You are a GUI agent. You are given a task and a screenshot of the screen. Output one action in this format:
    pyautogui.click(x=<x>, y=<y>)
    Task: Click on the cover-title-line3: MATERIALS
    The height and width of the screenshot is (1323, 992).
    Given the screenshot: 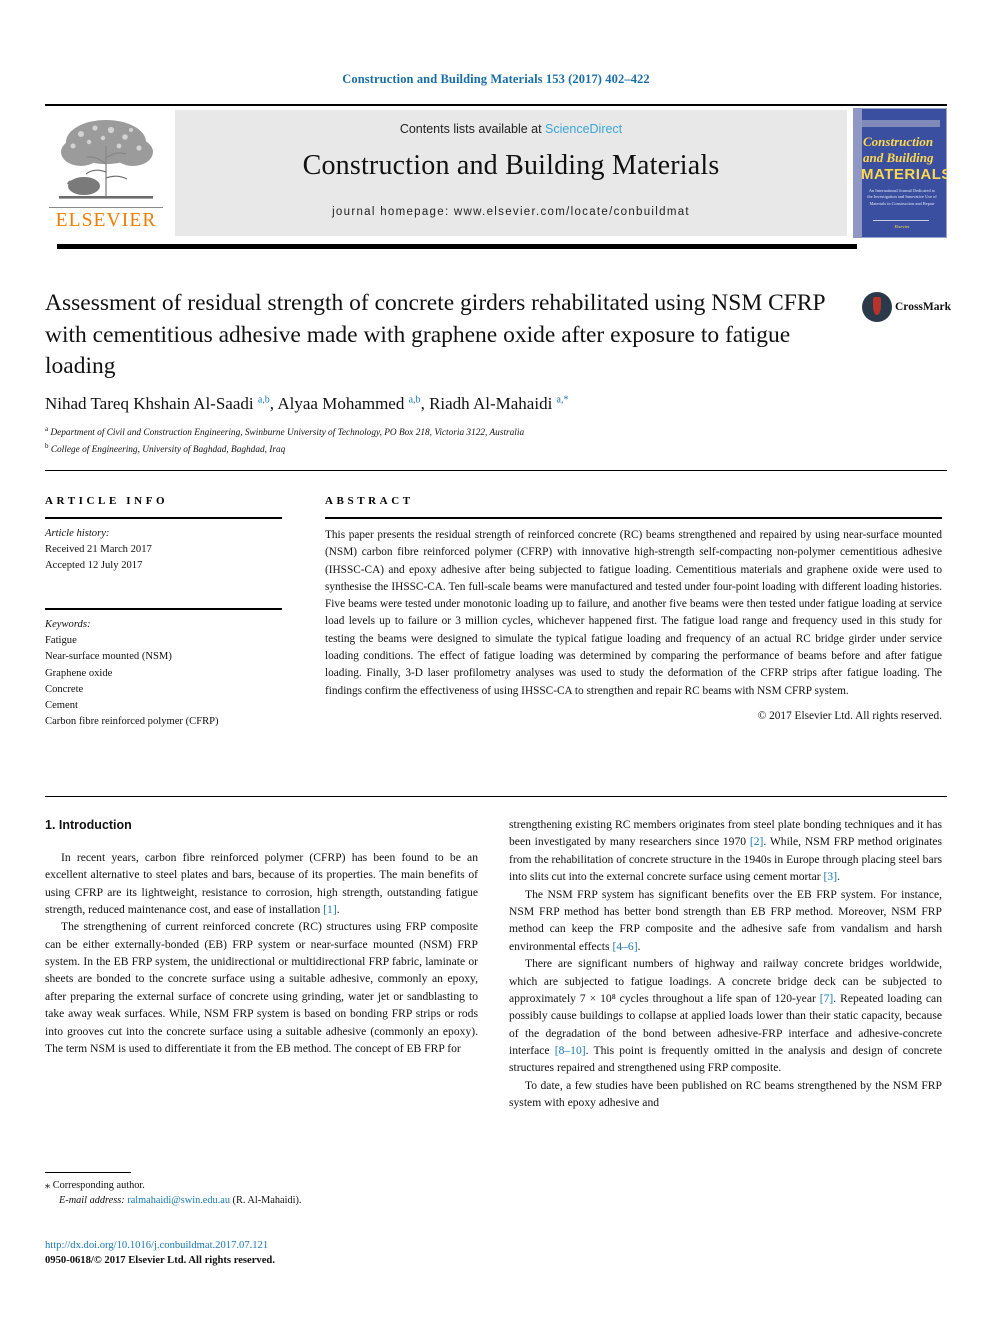 What is the action you would take?
    pyautogui.click(x=904, y=174)
    